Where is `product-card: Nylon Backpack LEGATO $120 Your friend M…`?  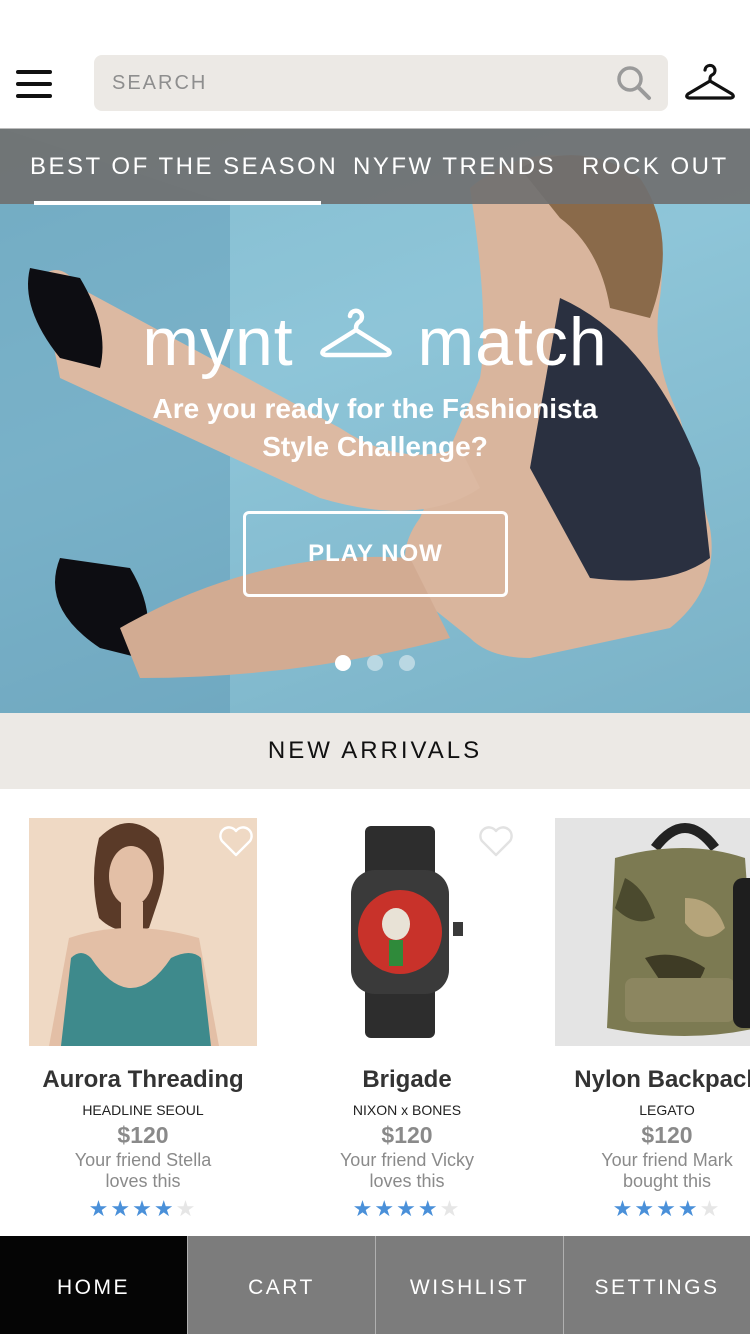
product-card: Nylon Backpack LEGATO $120 Your friend M… is located at coordinates (643, 1013).